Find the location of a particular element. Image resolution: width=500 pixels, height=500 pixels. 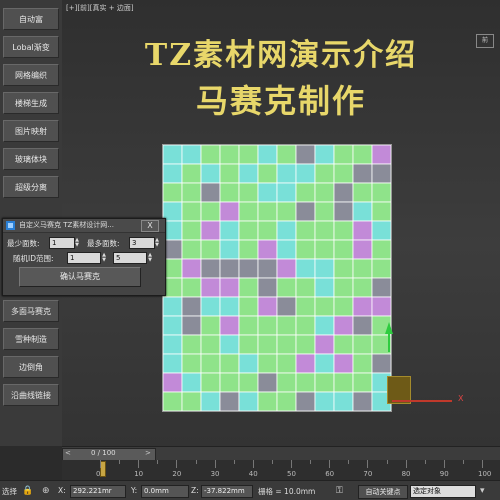

auto-key-button: 自动关键点 is located at coordinates (383, 492).